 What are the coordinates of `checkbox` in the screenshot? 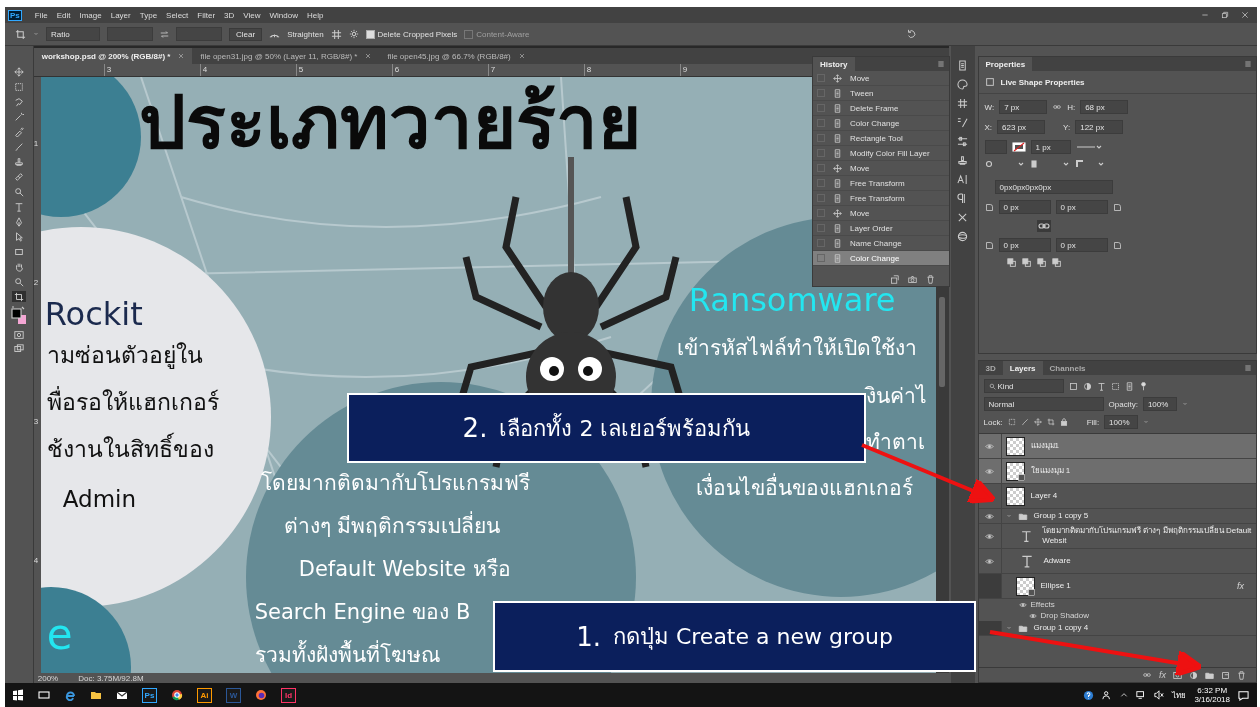 It's located at (370, 34).